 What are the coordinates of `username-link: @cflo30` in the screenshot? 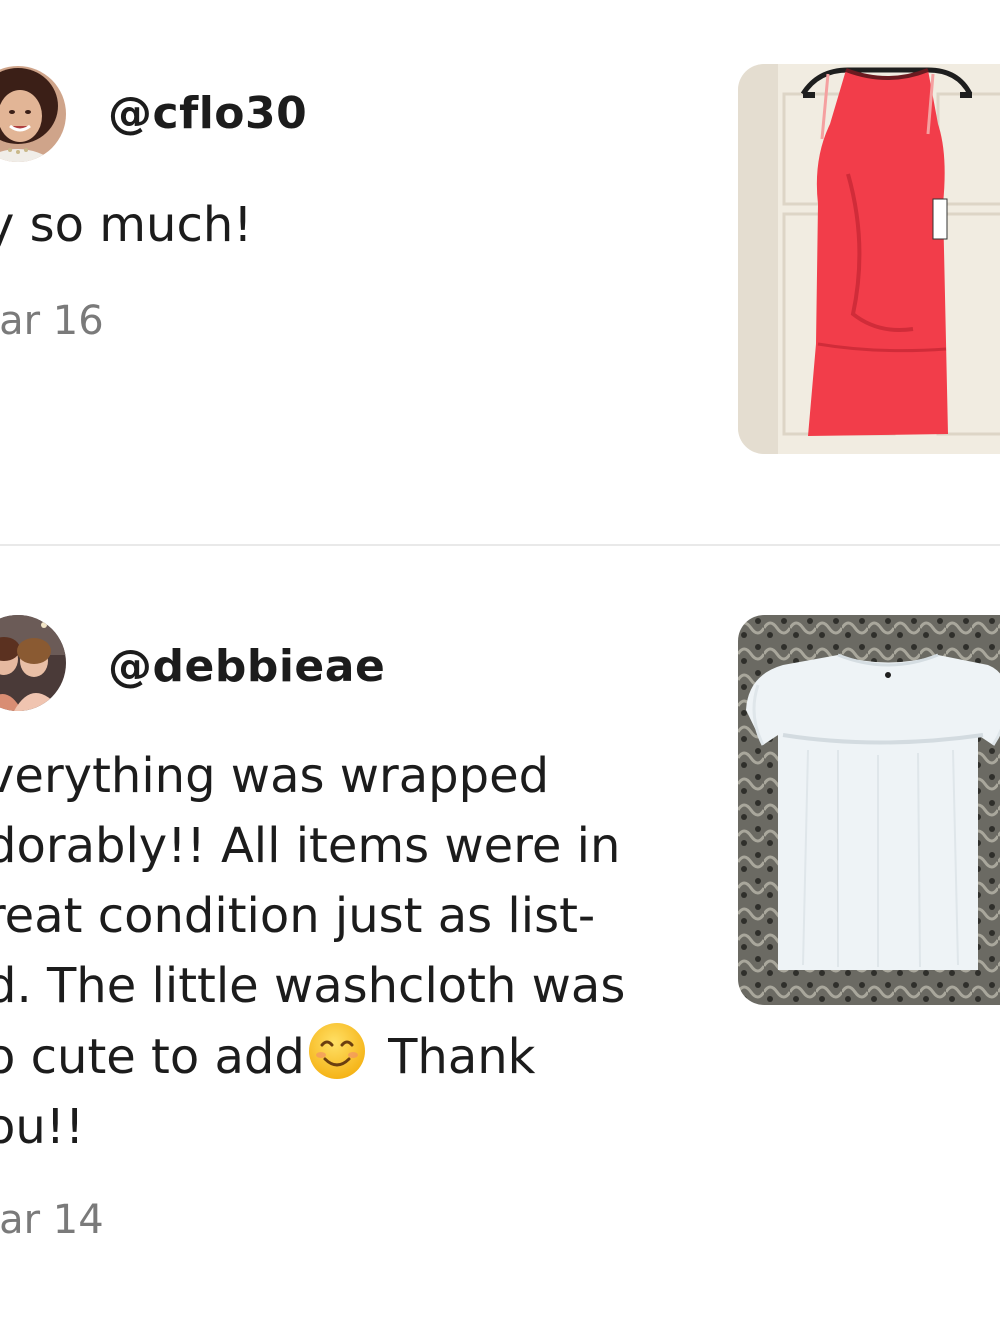 It's located at (207, 113).